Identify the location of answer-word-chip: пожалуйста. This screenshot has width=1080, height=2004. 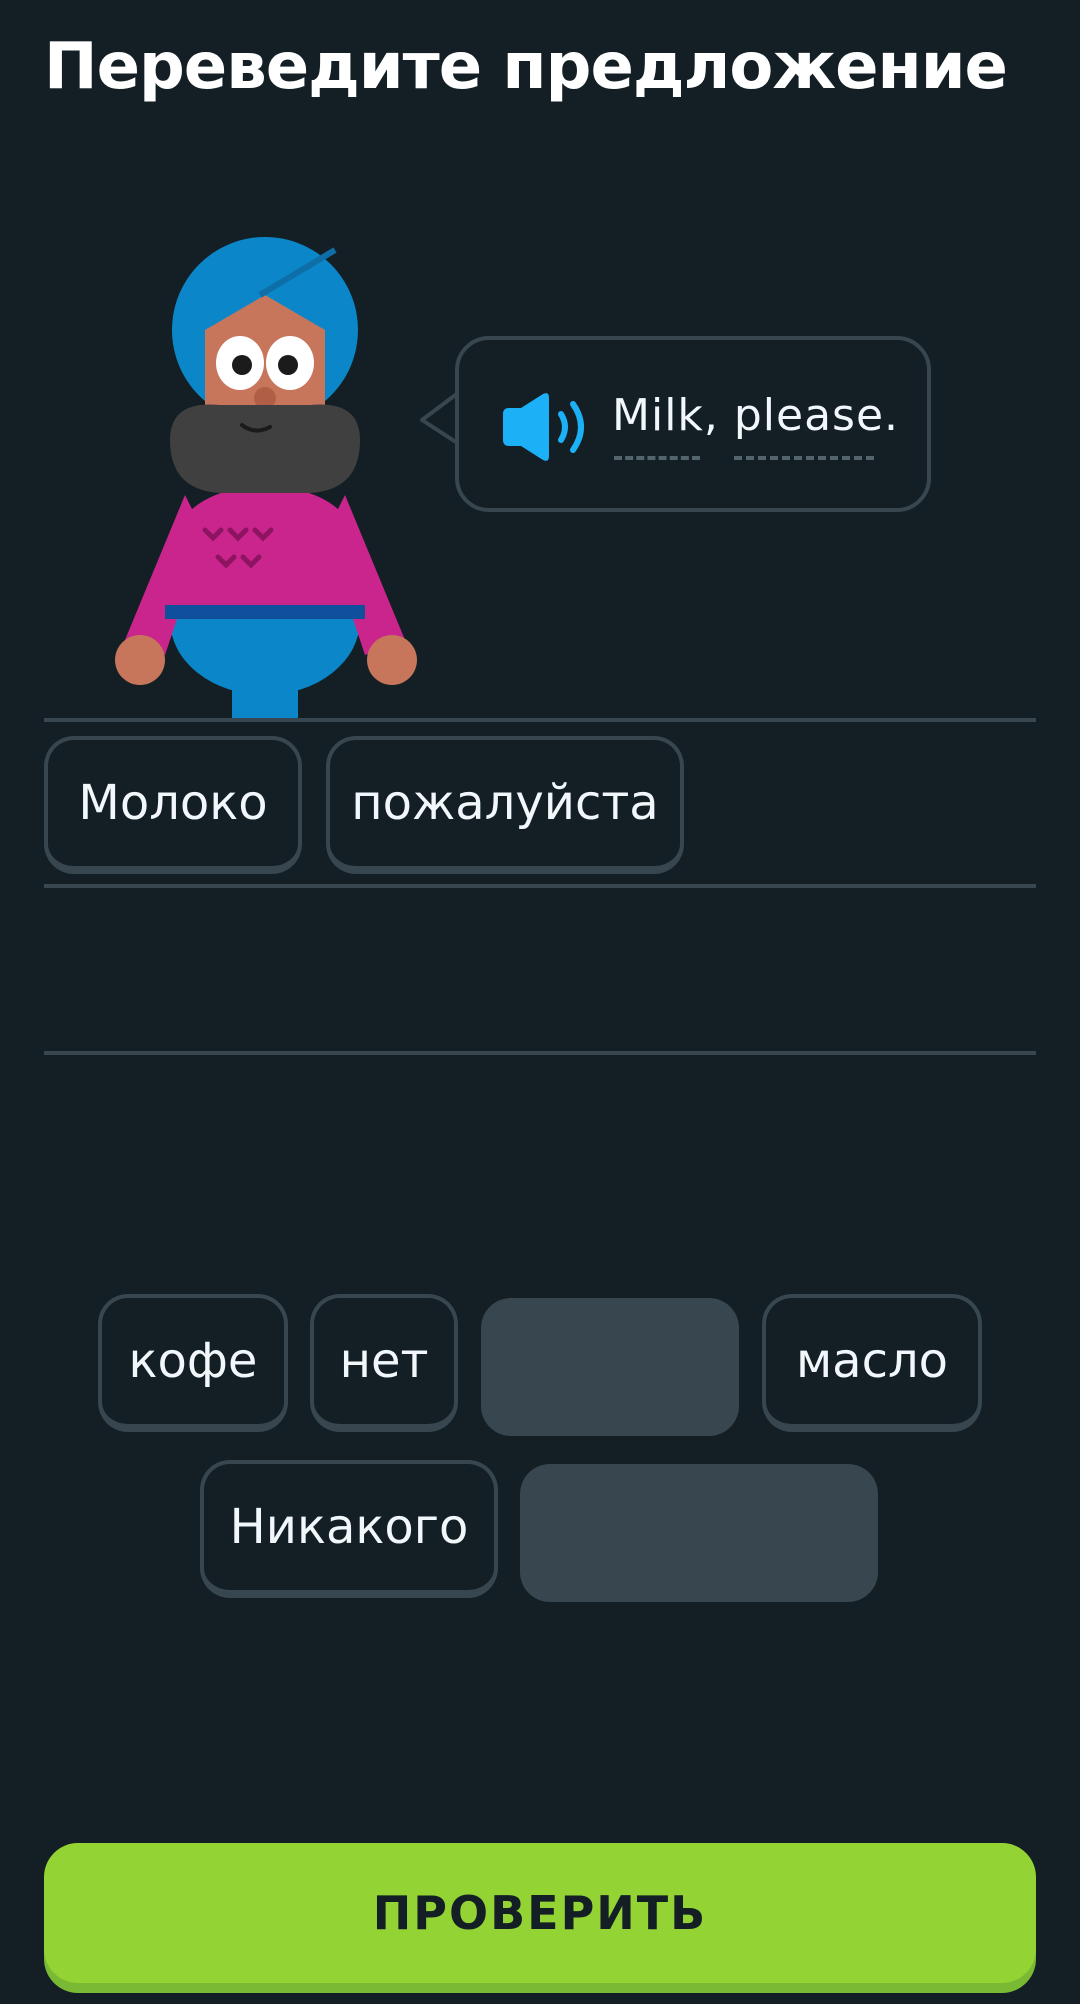
(505, 805).